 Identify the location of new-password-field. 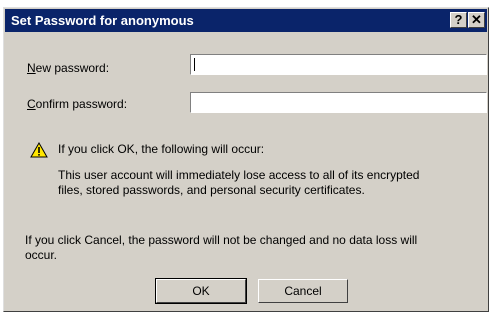
(341, 64).